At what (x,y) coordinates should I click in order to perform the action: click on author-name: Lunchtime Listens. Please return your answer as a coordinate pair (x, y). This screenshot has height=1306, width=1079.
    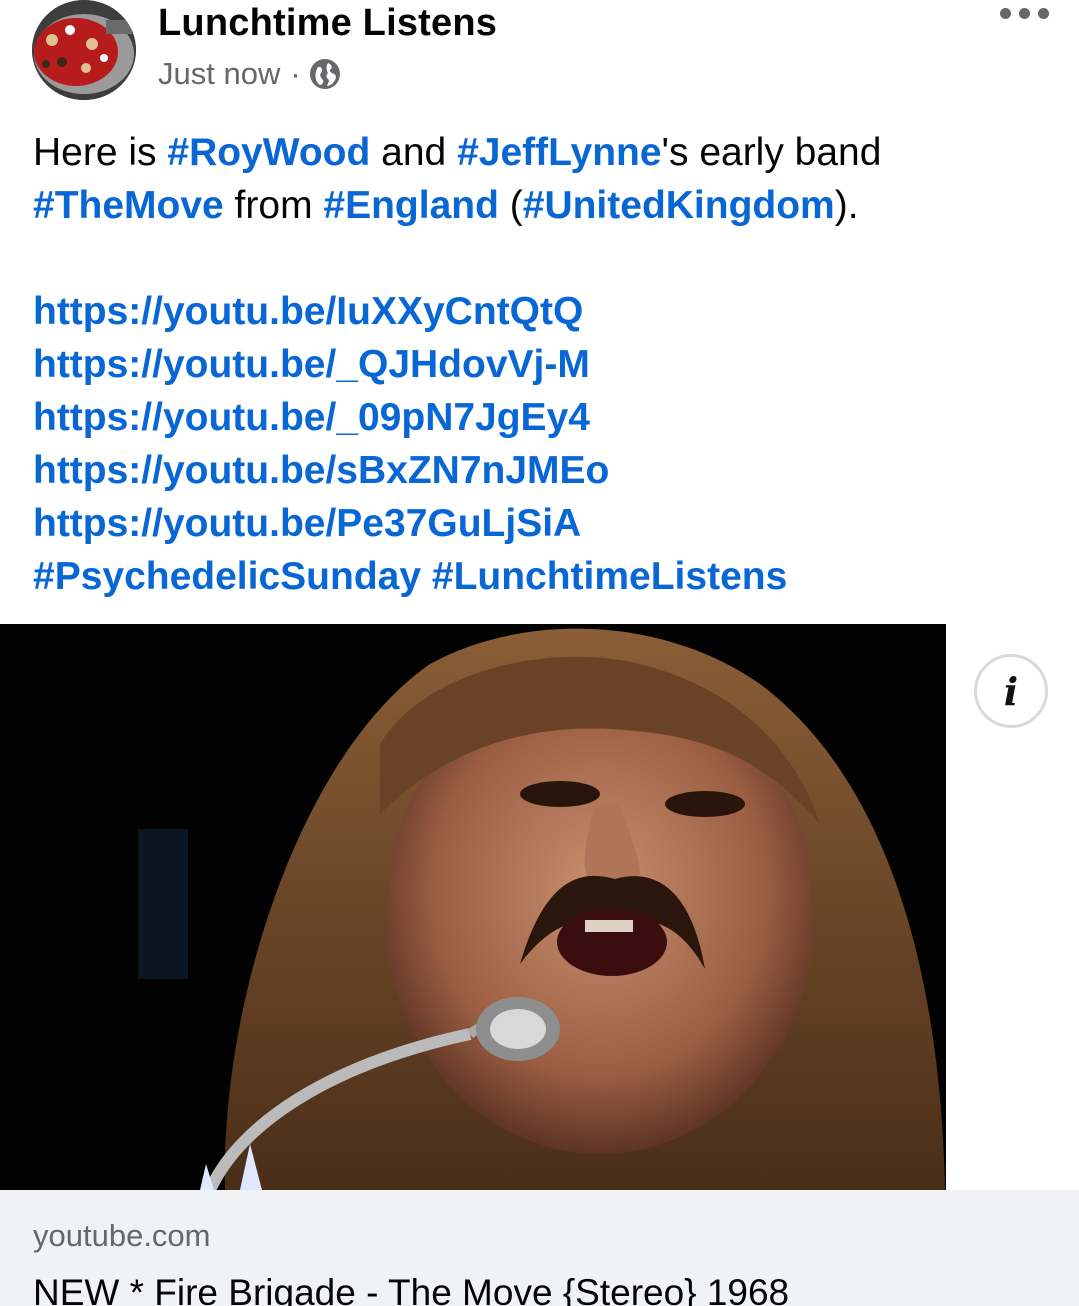
    Looking at the image, I should click on (327, 23).